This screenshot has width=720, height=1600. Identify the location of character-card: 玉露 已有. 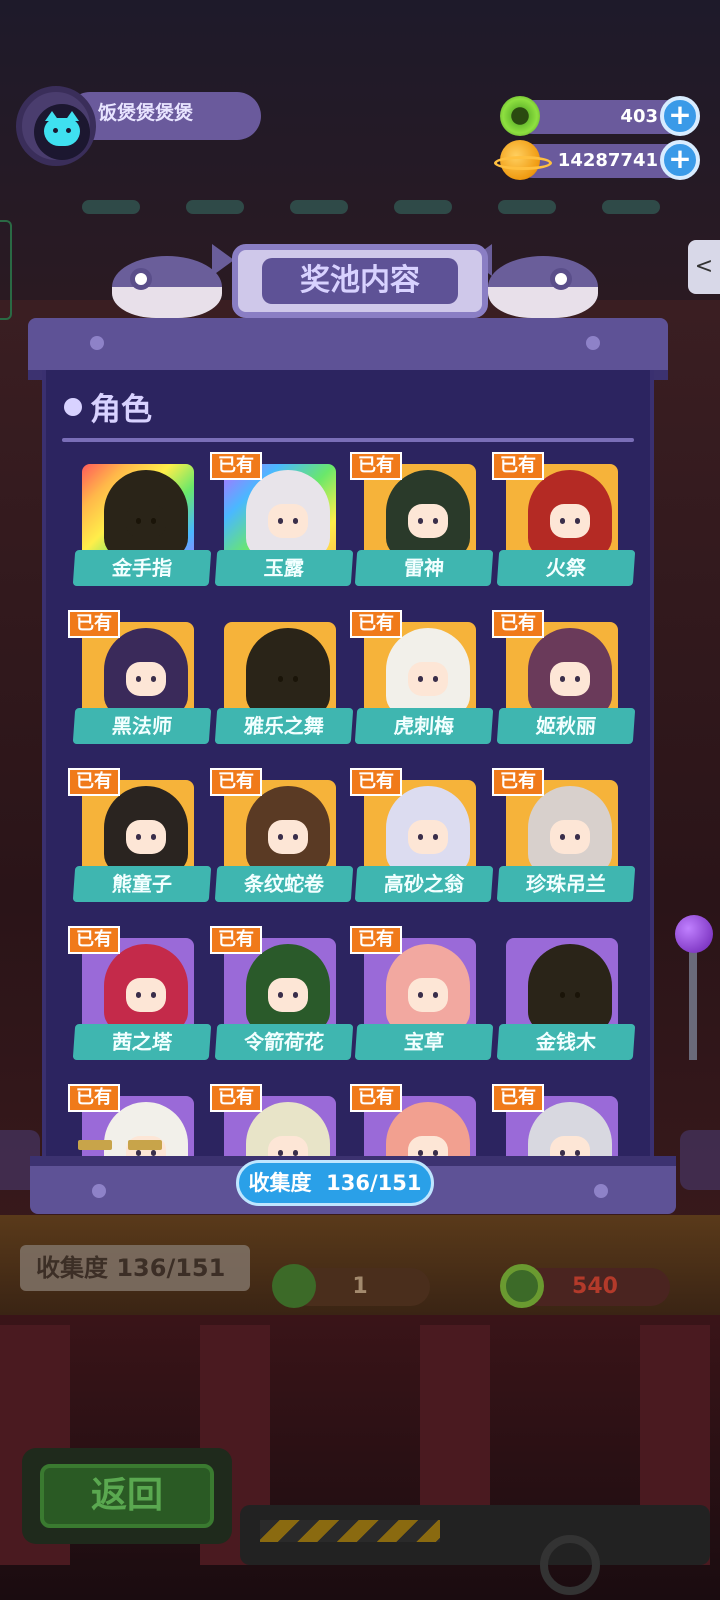
(282, 523).